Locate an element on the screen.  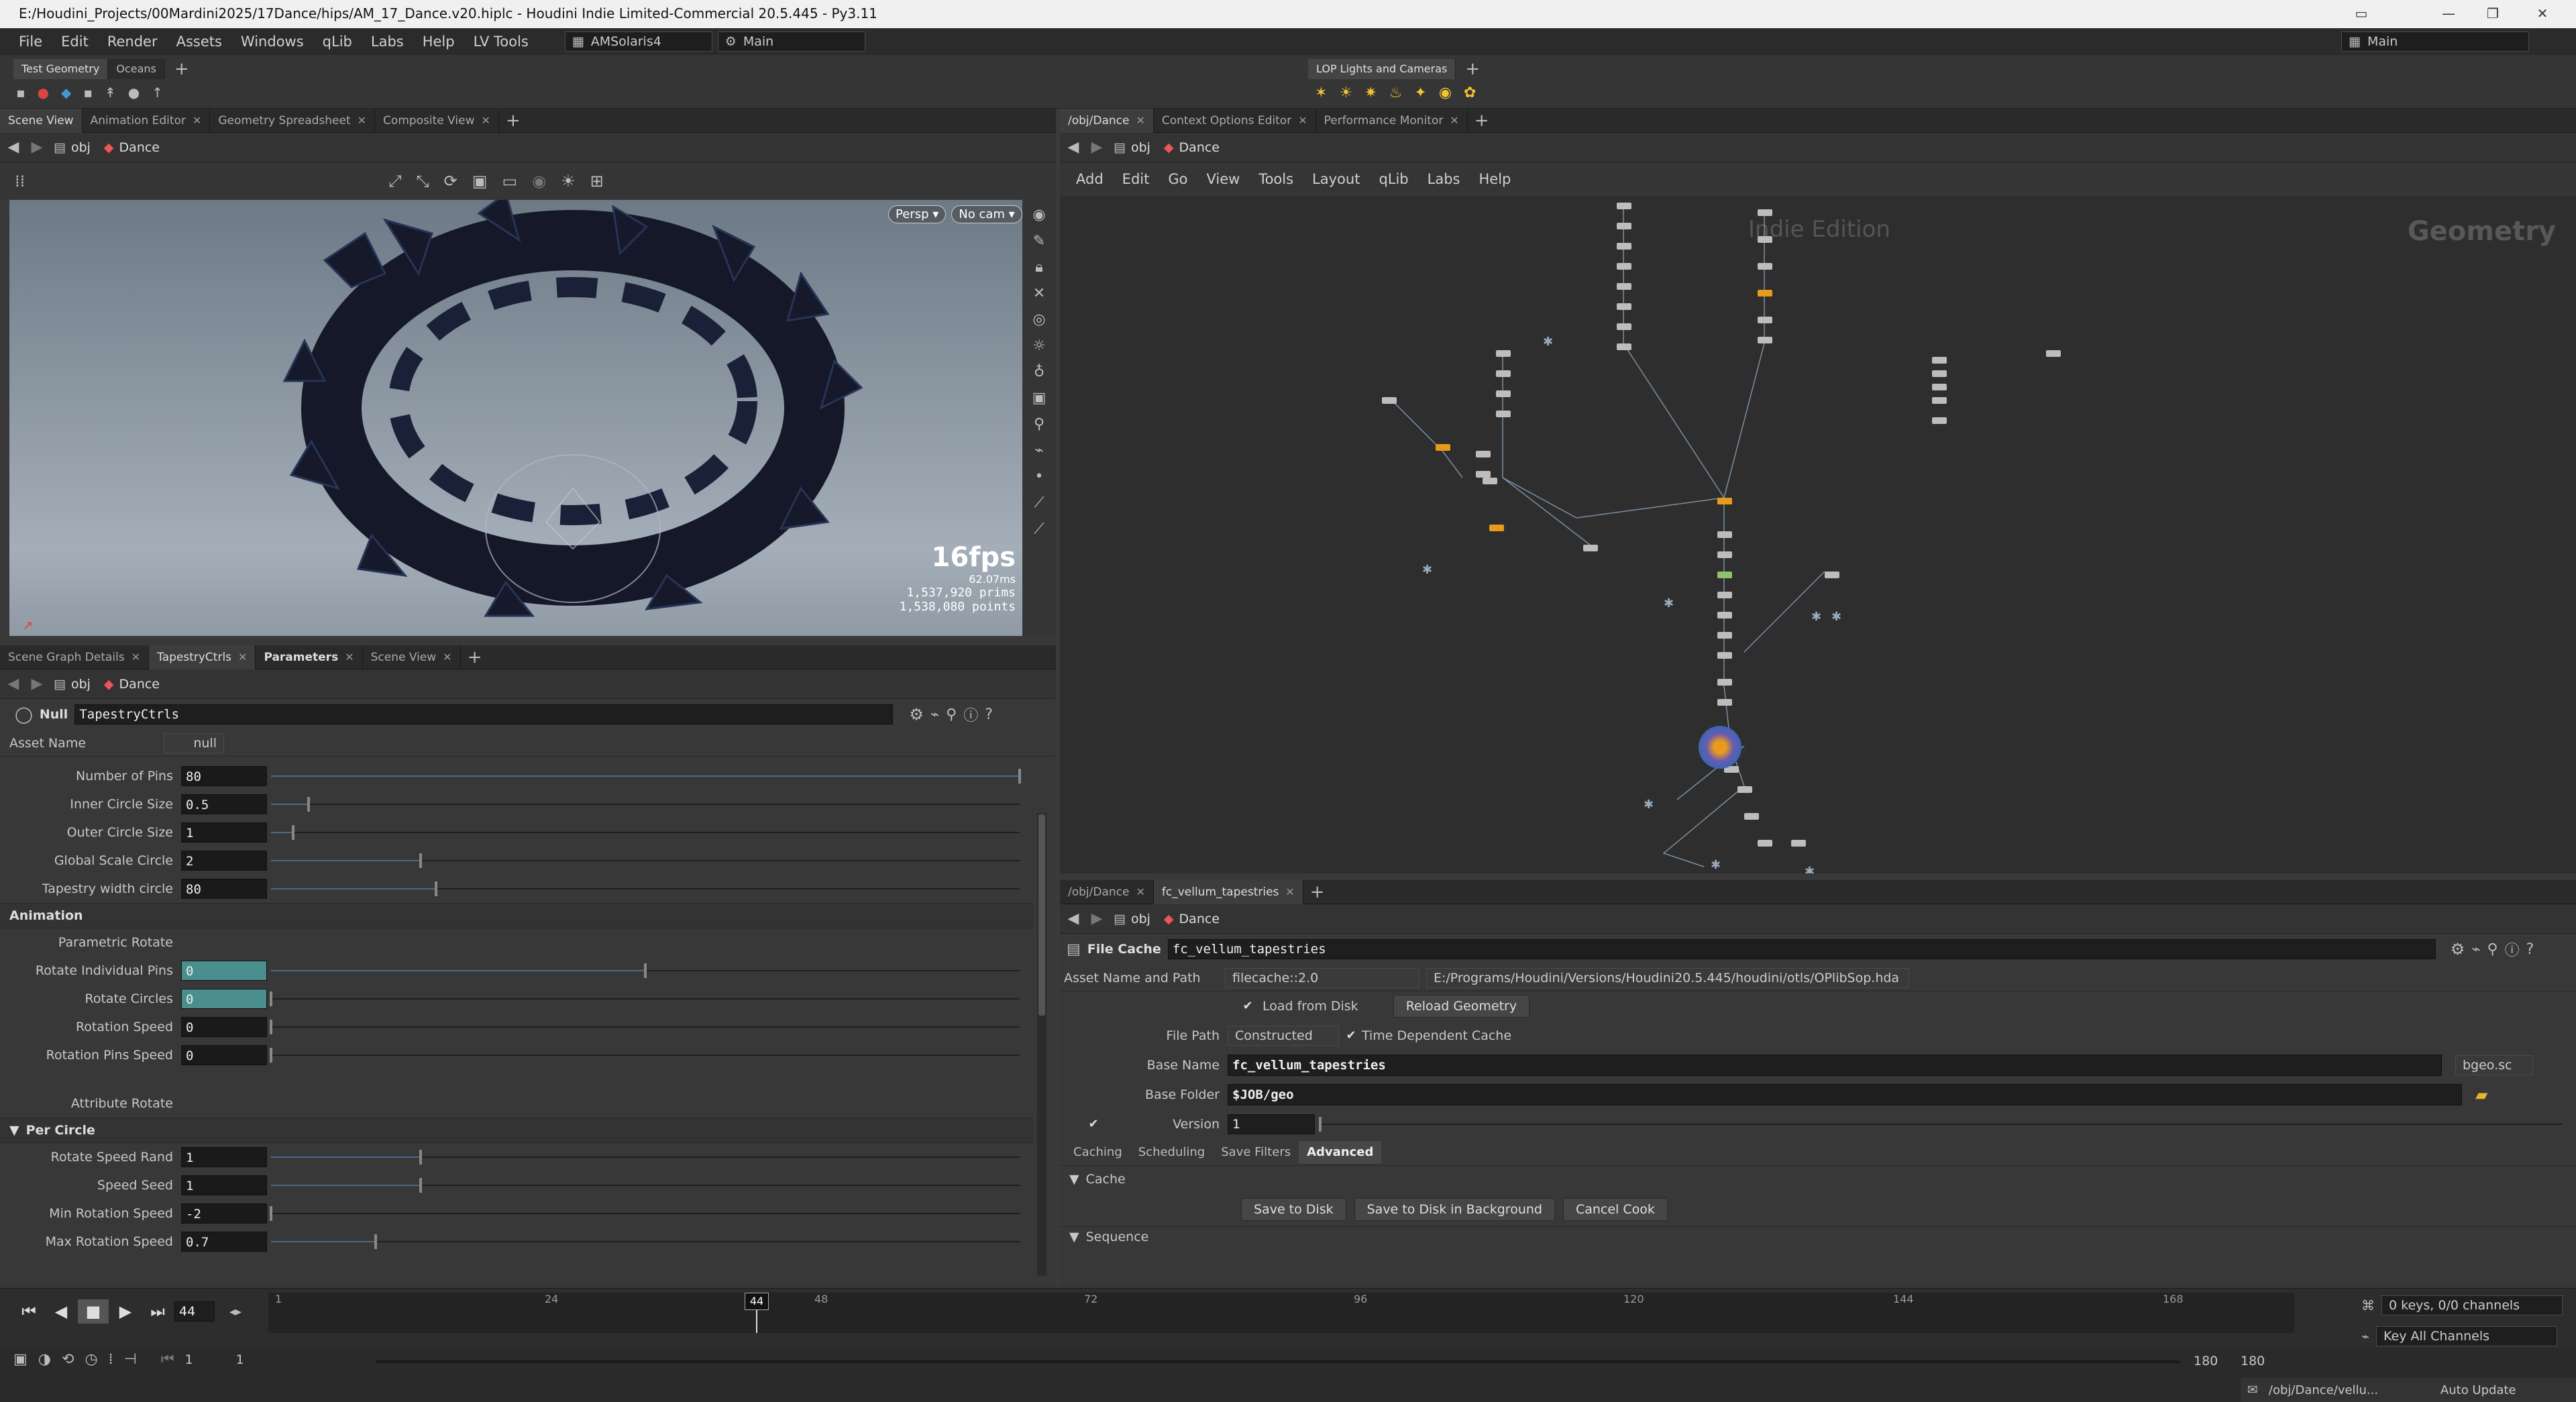
chat-icon: ✉ is located at coordinates (2252, 1390).